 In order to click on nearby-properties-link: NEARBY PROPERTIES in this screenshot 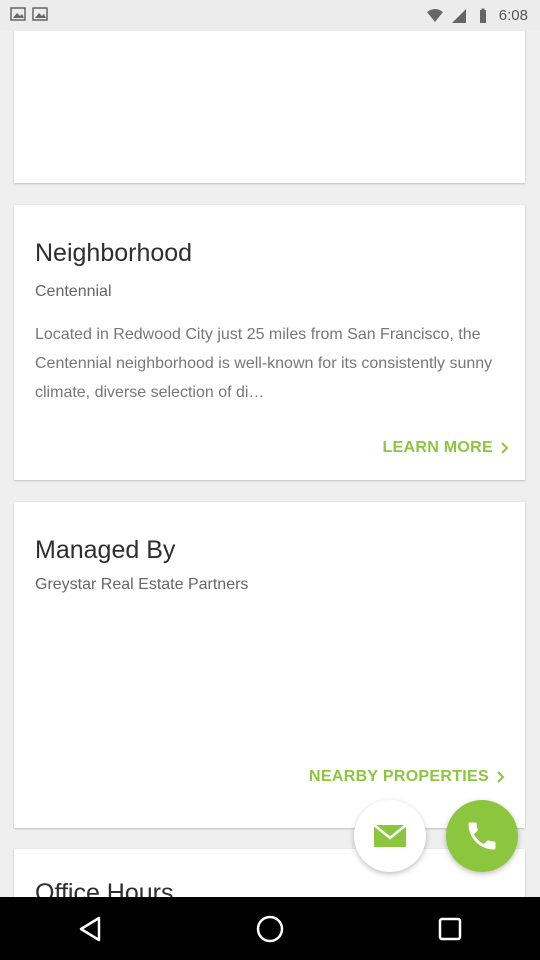, I will do `click(407, 777)`.